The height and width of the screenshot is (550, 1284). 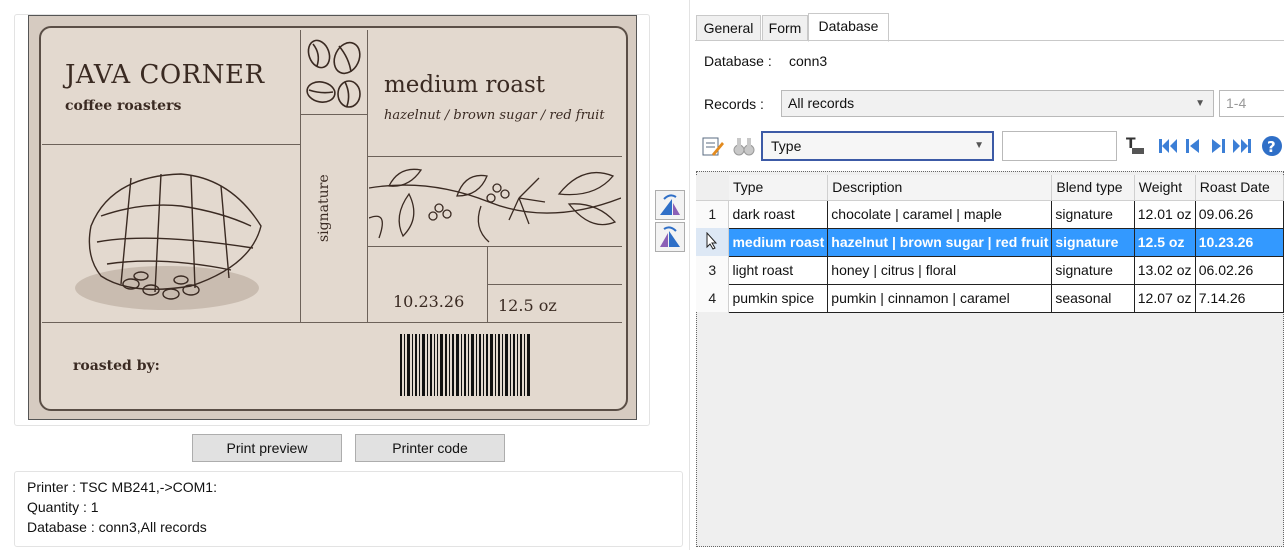 I want to click on cell-description: hazelnut | brown sugar | red fruit, so click(x=940, y=242).